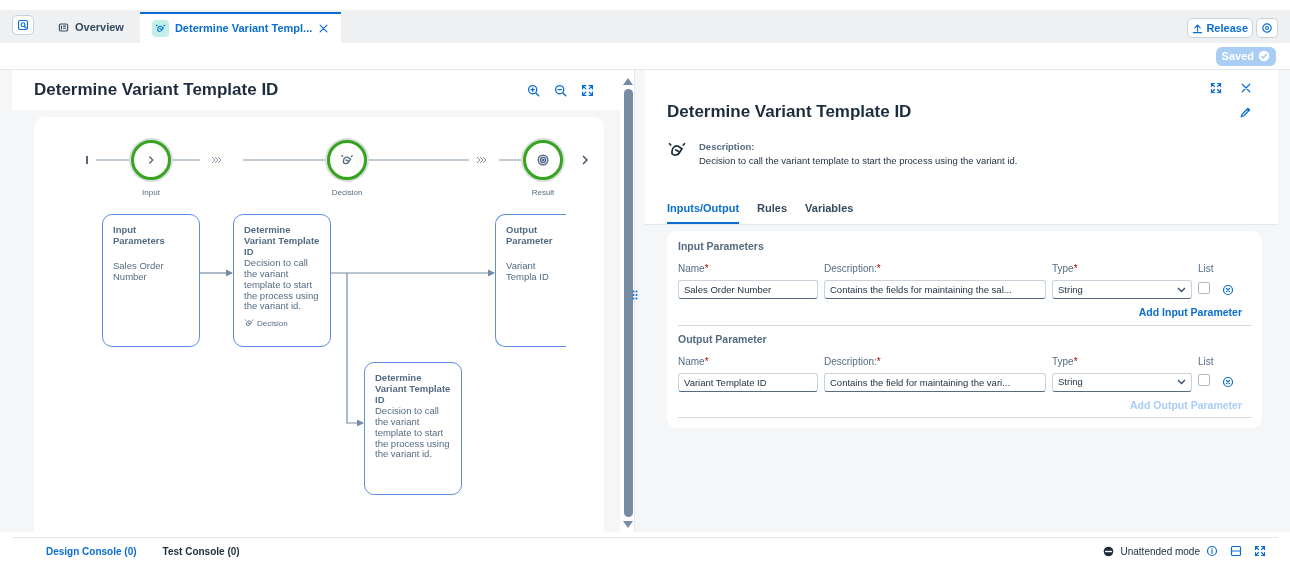 Image resolution: width=1290 pixels, height=564 pixels. What do you see at coordinates (91, 551) in the screenshot?
I see `console-tab: Design Console (0)` at bounding box center [91, 551].